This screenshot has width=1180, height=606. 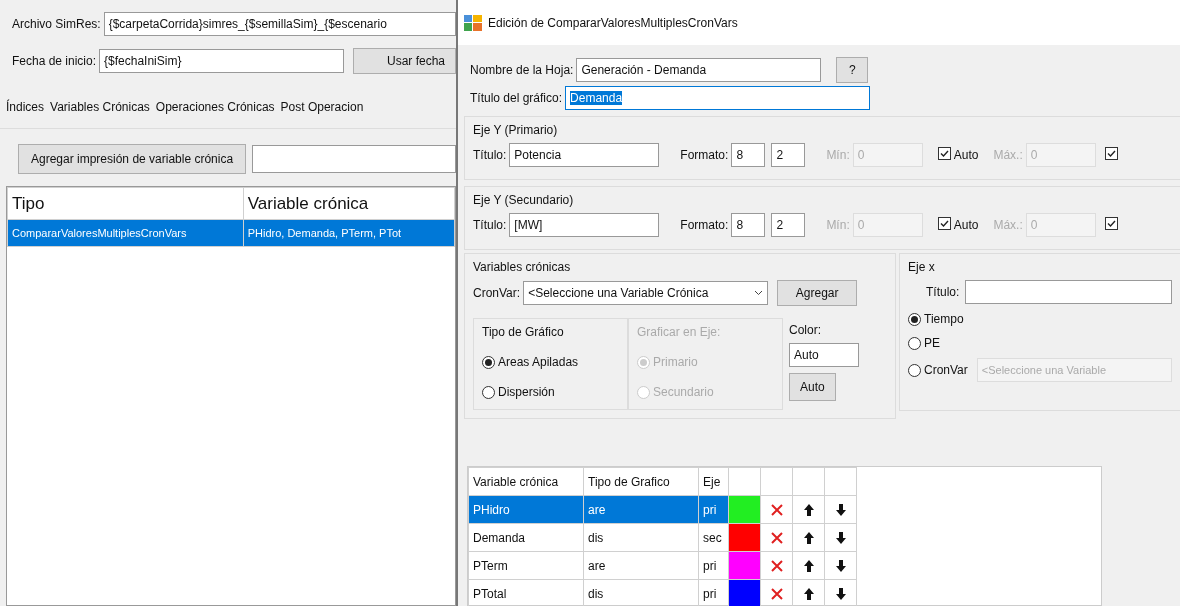 I want to click on radio-label: Tiempo, so click(x=944, y=319).